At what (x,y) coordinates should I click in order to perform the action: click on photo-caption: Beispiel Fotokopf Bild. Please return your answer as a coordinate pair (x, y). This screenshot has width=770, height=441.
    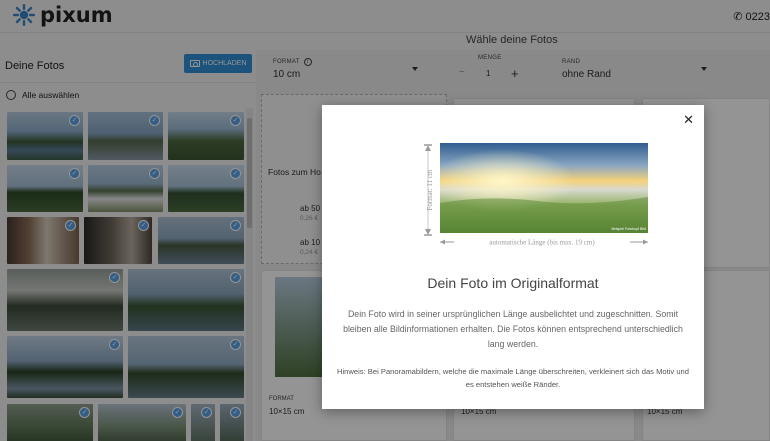
    Looking at the image, I should click on (628, 229).